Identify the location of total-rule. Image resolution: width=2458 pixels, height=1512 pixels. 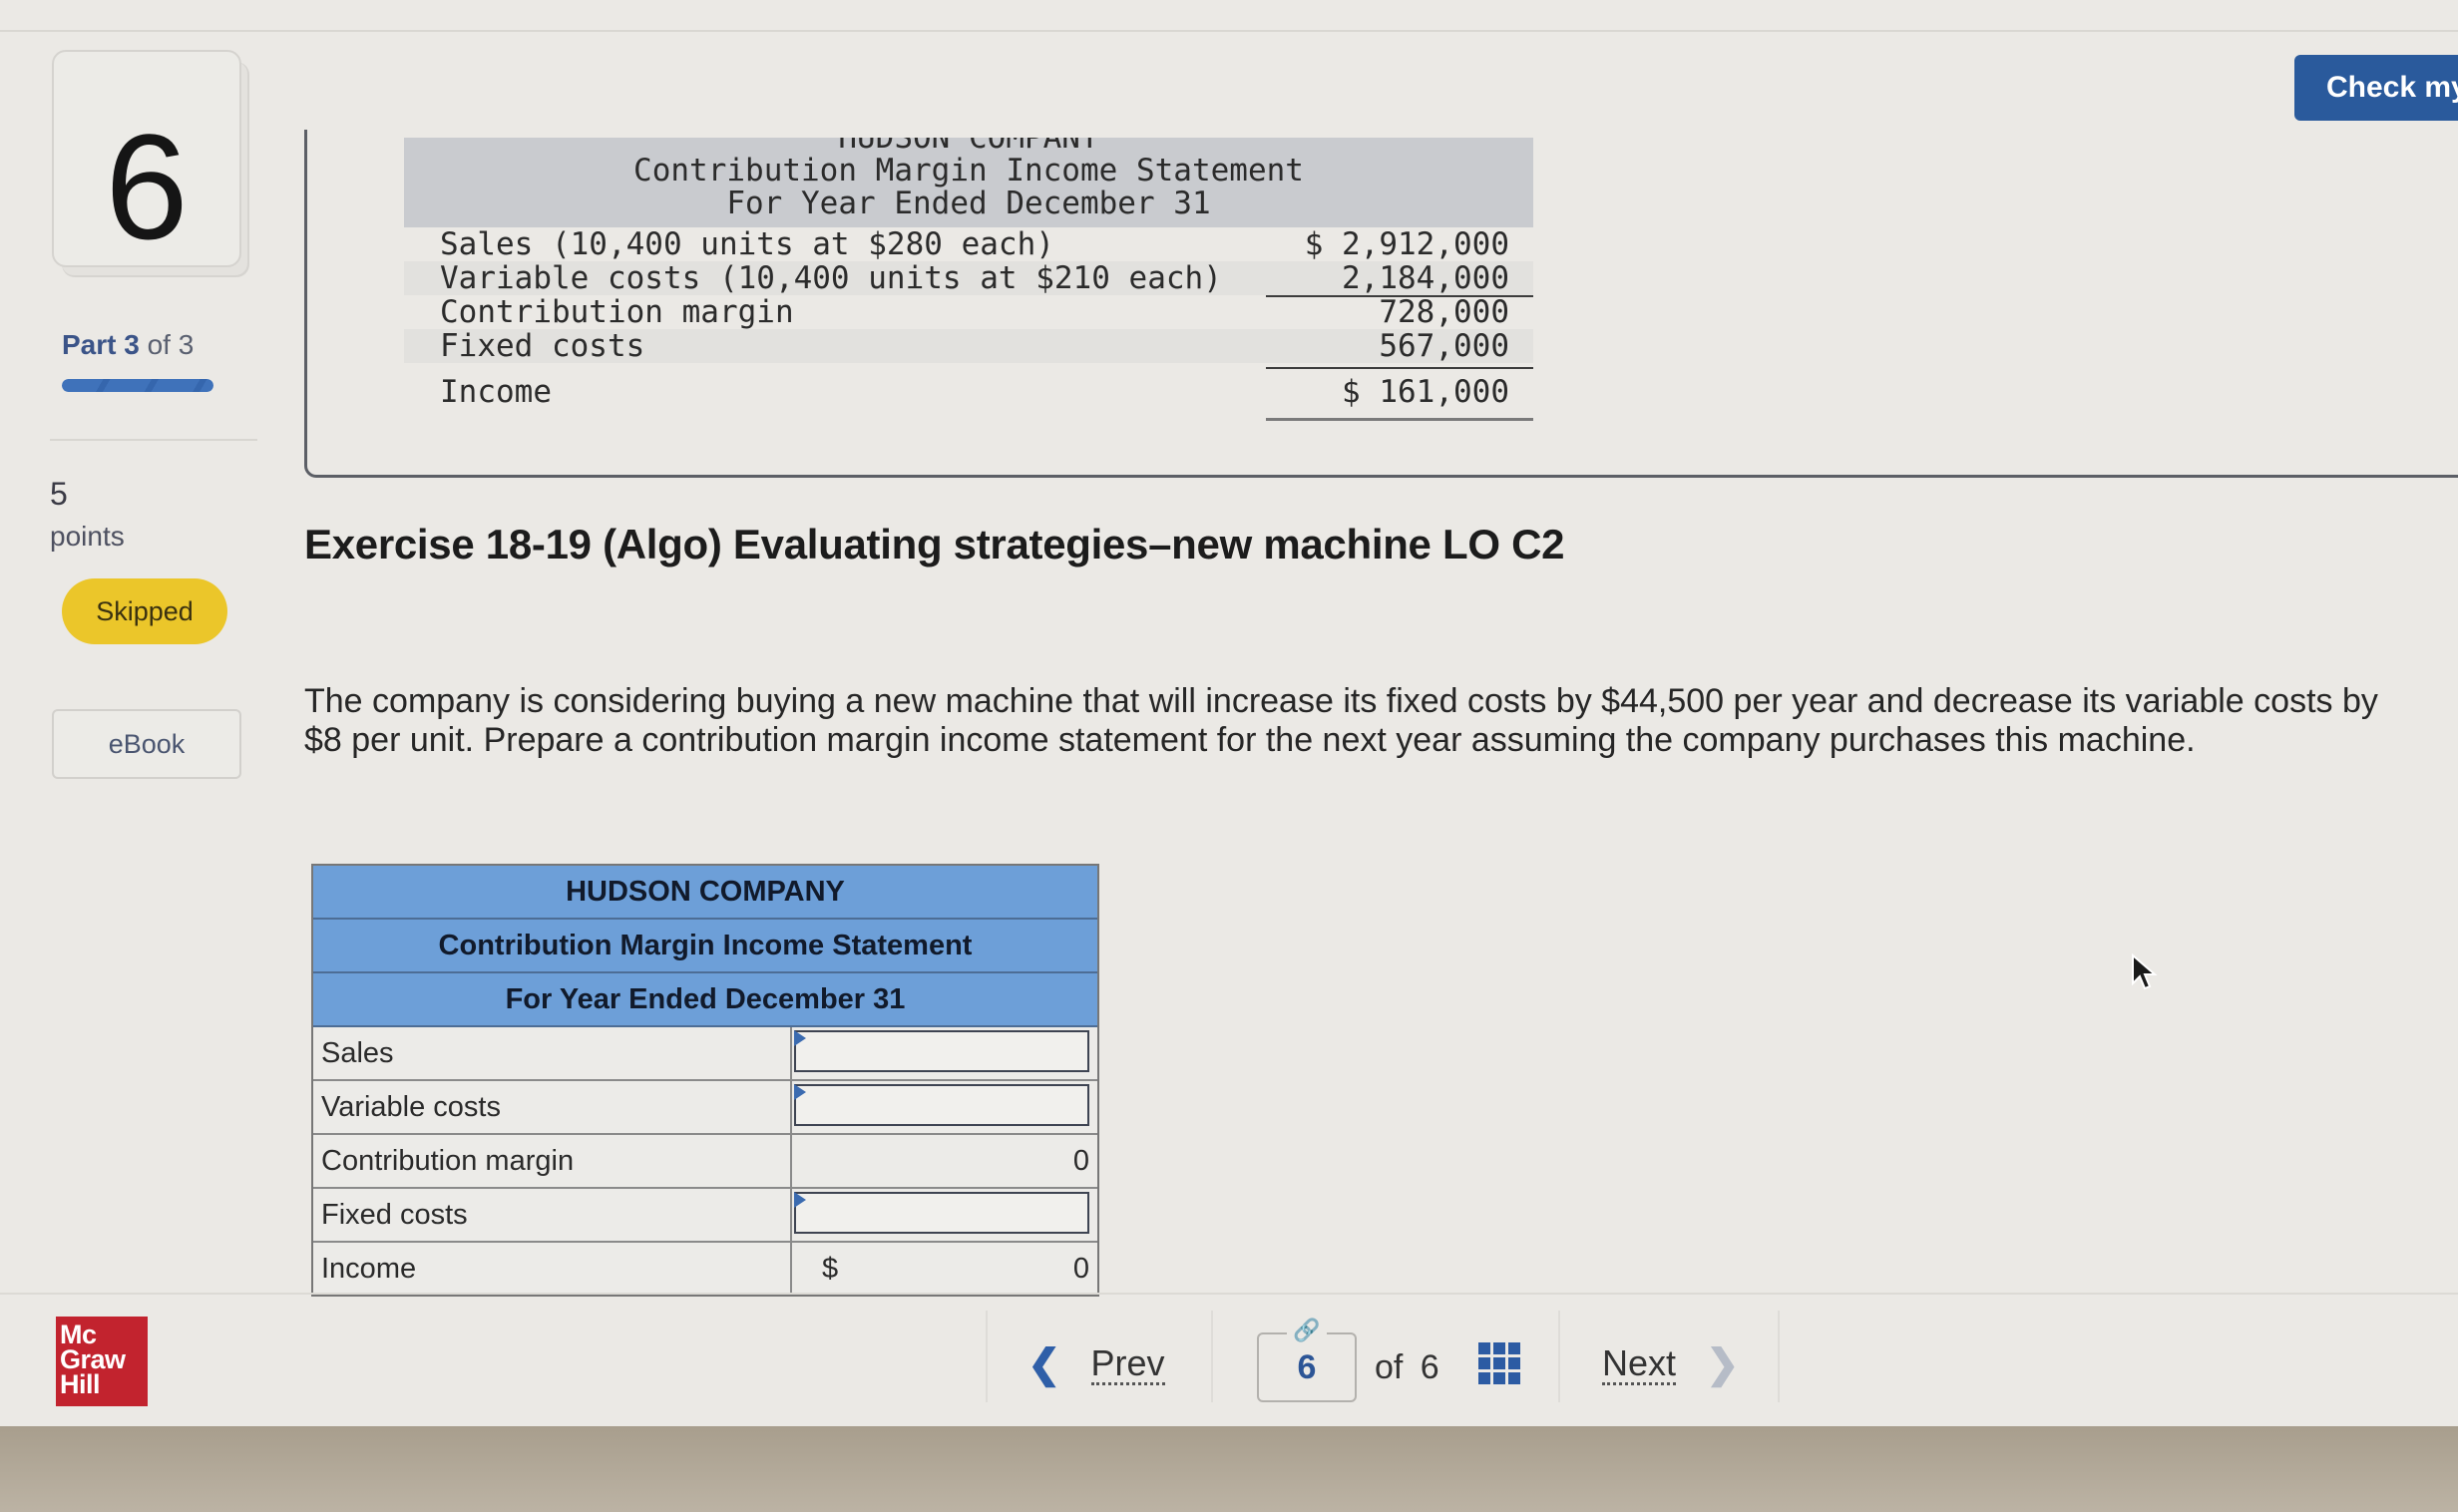
(1399, 419).